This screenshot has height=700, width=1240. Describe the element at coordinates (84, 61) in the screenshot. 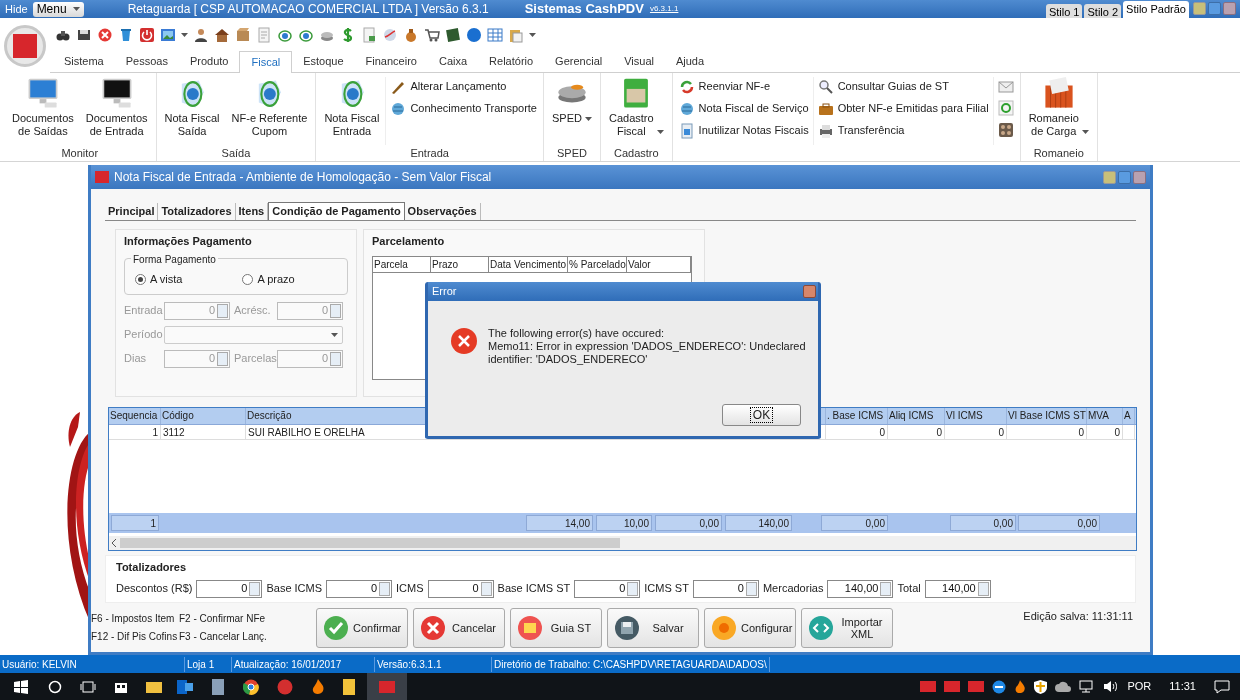

I see `ribbon-tab: Sistema` at that location.